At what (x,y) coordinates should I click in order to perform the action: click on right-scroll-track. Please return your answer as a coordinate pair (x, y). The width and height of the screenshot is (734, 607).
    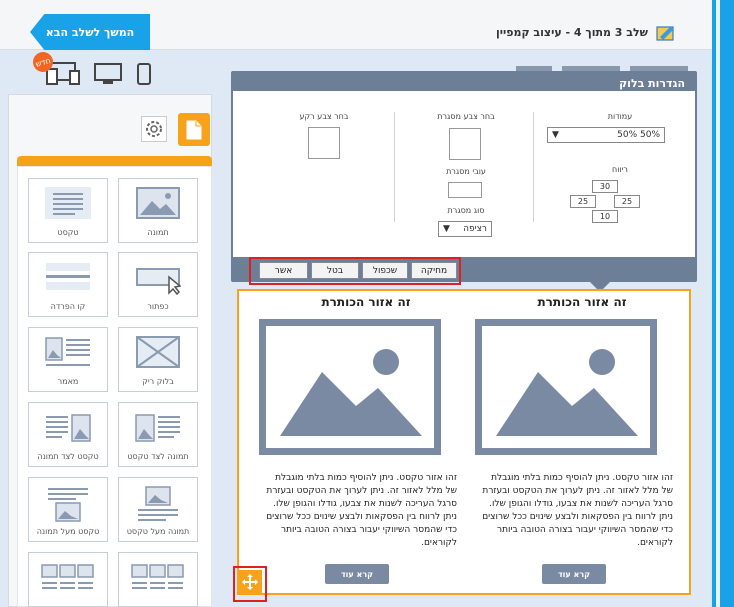
    Looking at the image, I should click on (718, 303).